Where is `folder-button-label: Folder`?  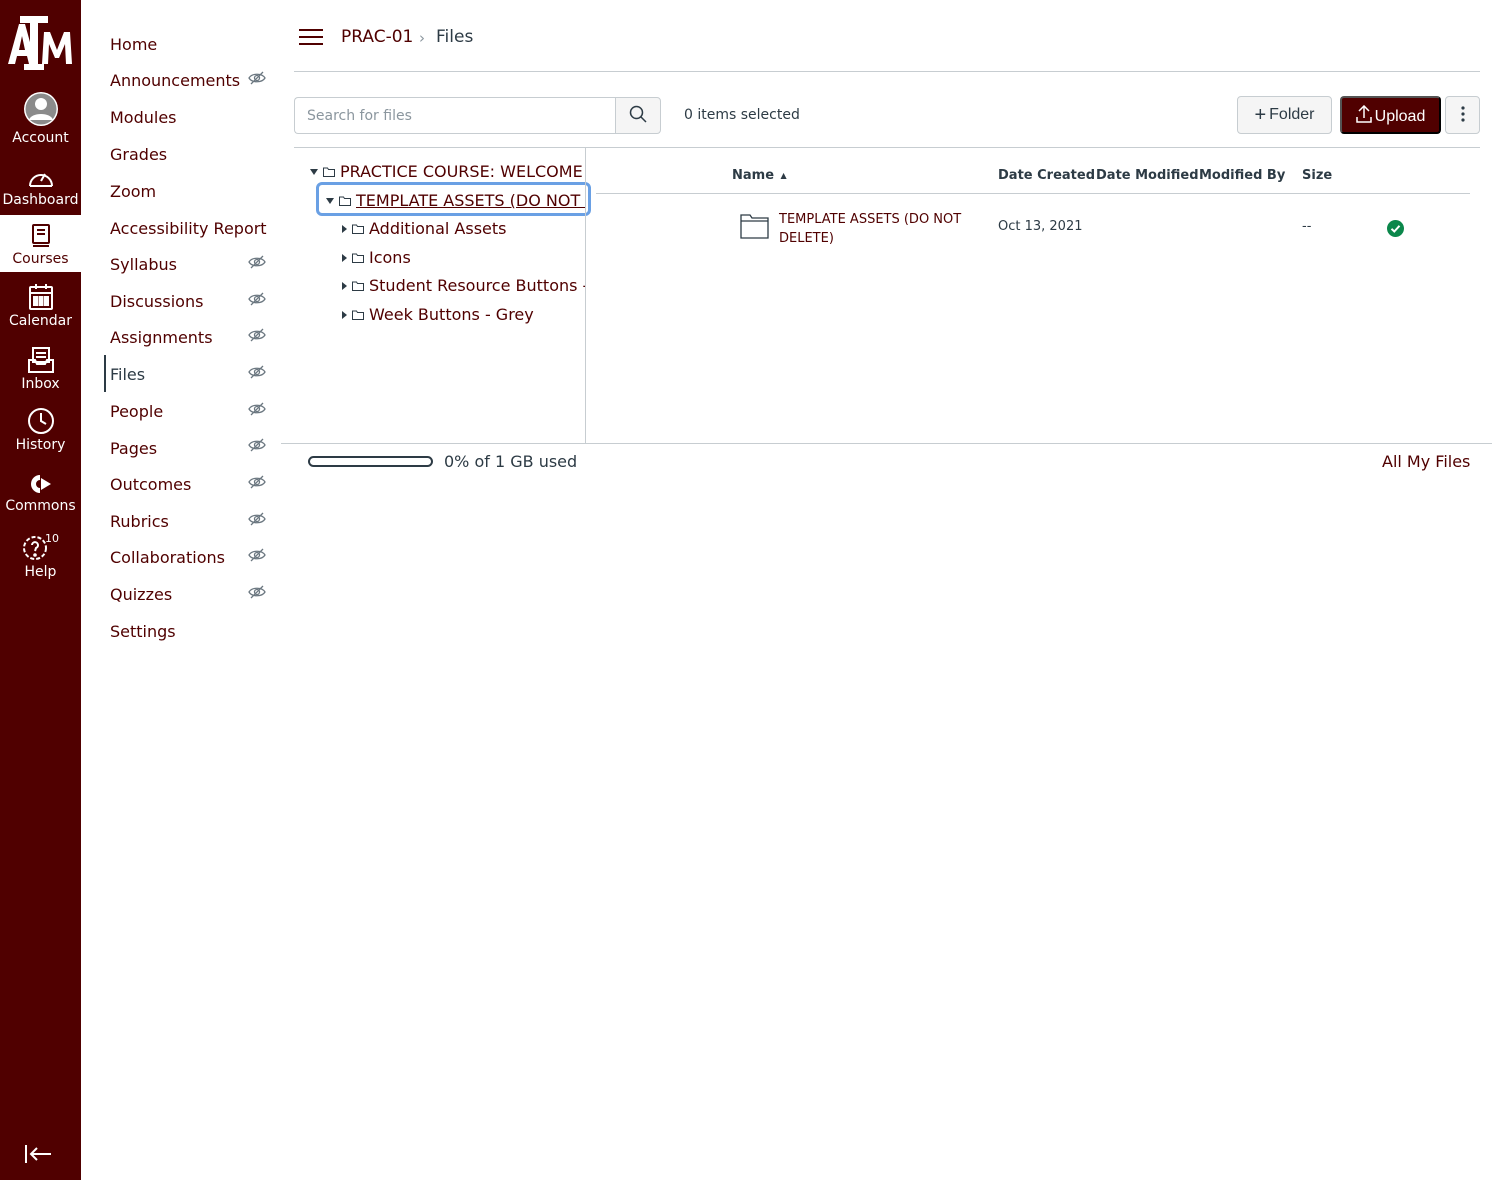
folder-button-label: Folder is located at coordinates (1292, 114).